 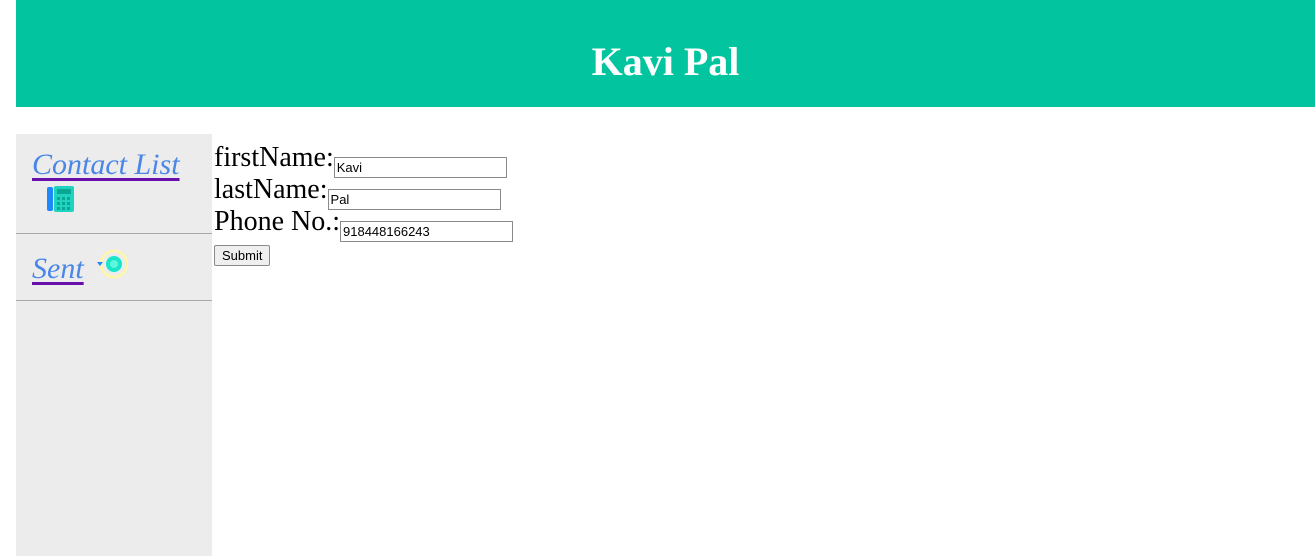 What do you see at coordinates (60, 199) in the screenshot?
I see `telephone-icon` at bounding box center [60, 199].